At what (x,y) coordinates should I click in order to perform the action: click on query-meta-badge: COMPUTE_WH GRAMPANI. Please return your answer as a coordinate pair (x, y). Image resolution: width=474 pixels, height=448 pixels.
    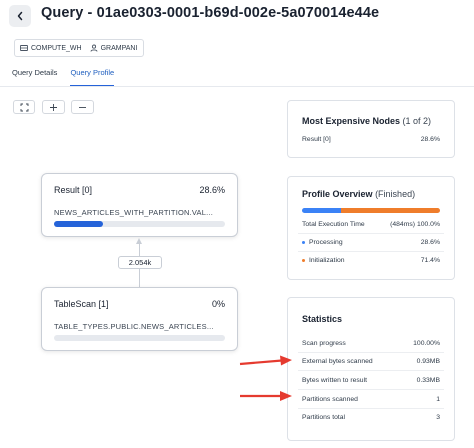
    Looking at the image, I should click on (79, 48).